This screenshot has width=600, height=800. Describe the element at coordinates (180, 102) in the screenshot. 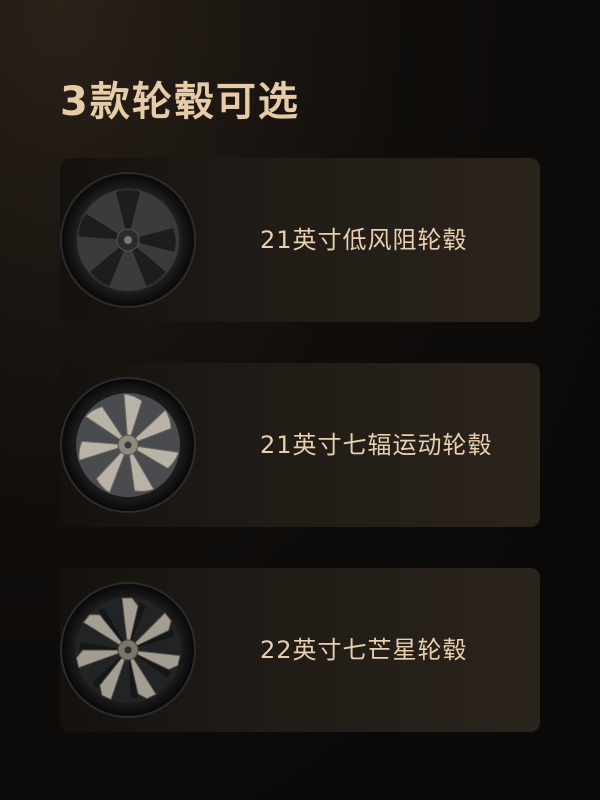

I see `page-title: 3款轮毂可选` at that location.